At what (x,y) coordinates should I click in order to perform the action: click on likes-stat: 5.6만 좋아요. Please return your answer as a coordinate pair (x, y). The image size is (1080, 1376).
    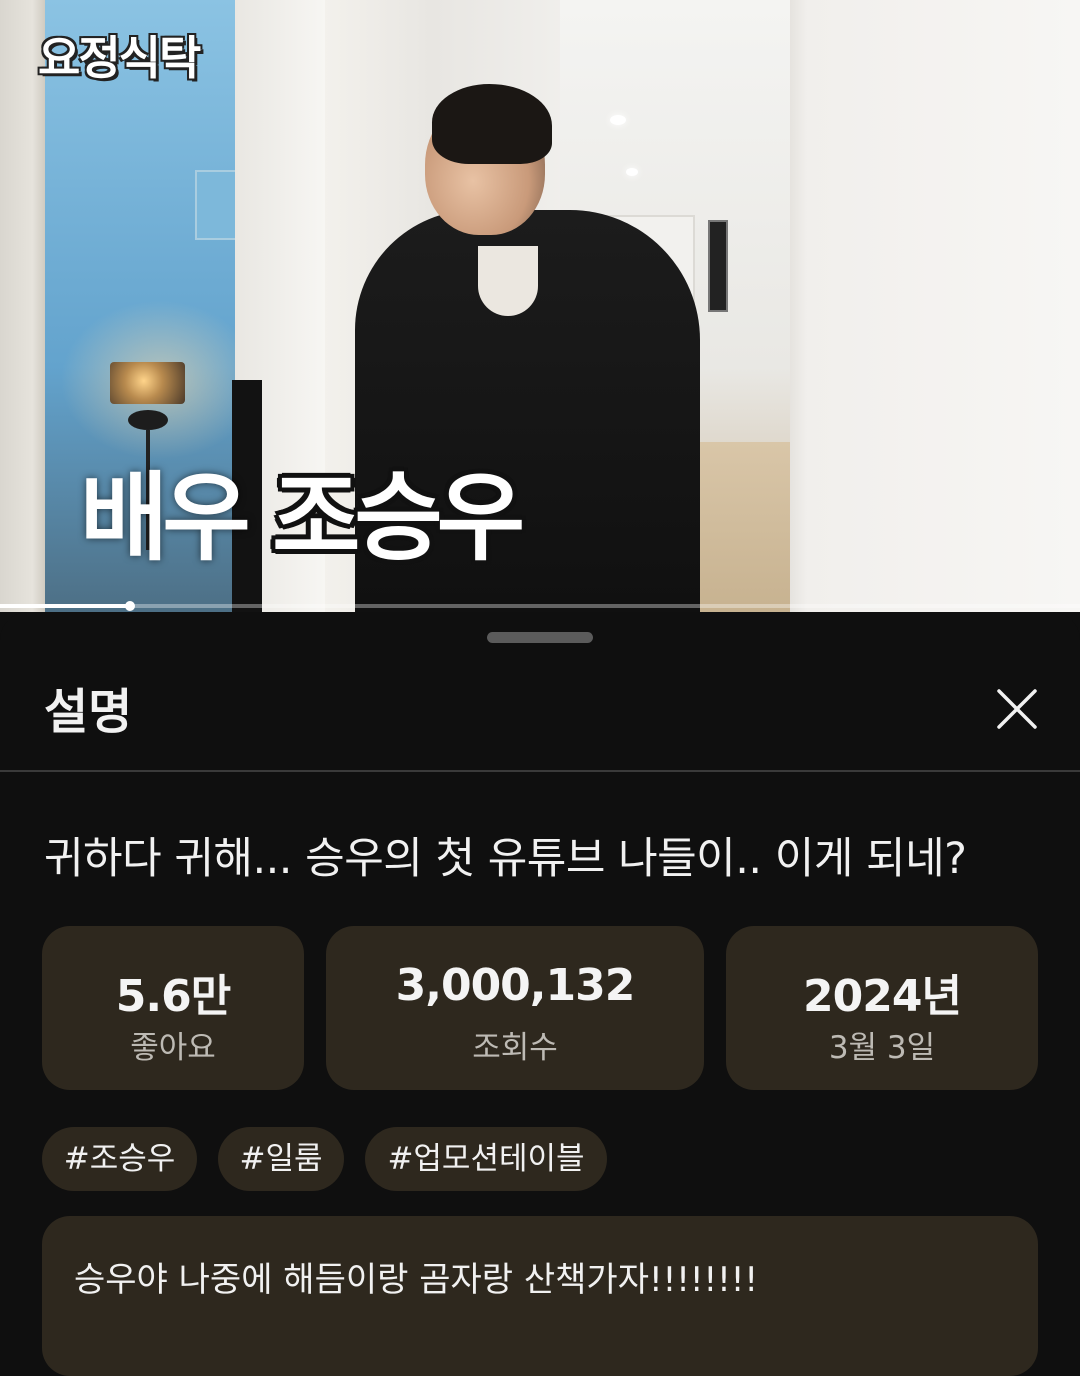
    Looking at the image, I should click on (173, 1008).